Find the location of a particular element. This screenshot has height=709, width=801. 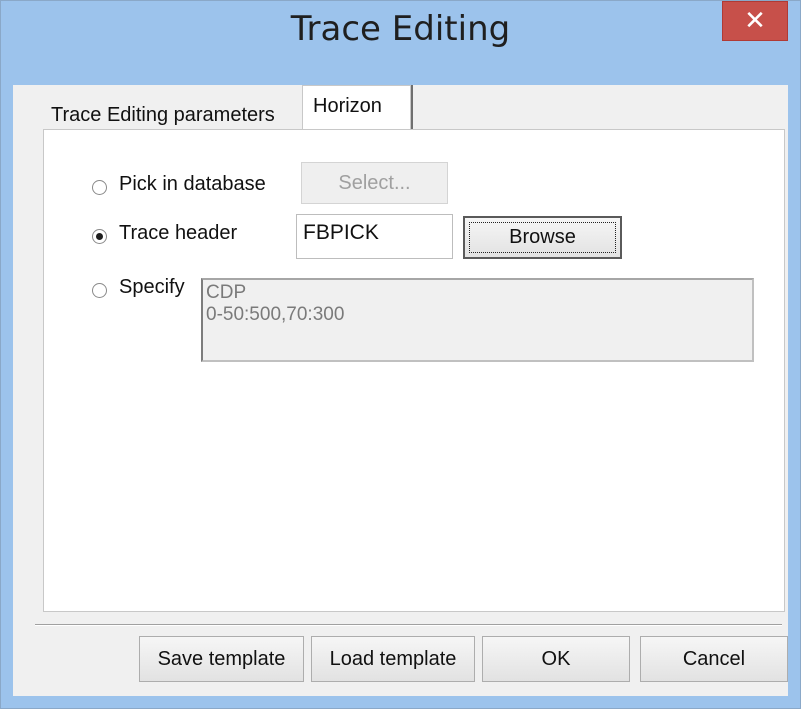

trace-header-label: Trace header is located at coordinates (178, 233).